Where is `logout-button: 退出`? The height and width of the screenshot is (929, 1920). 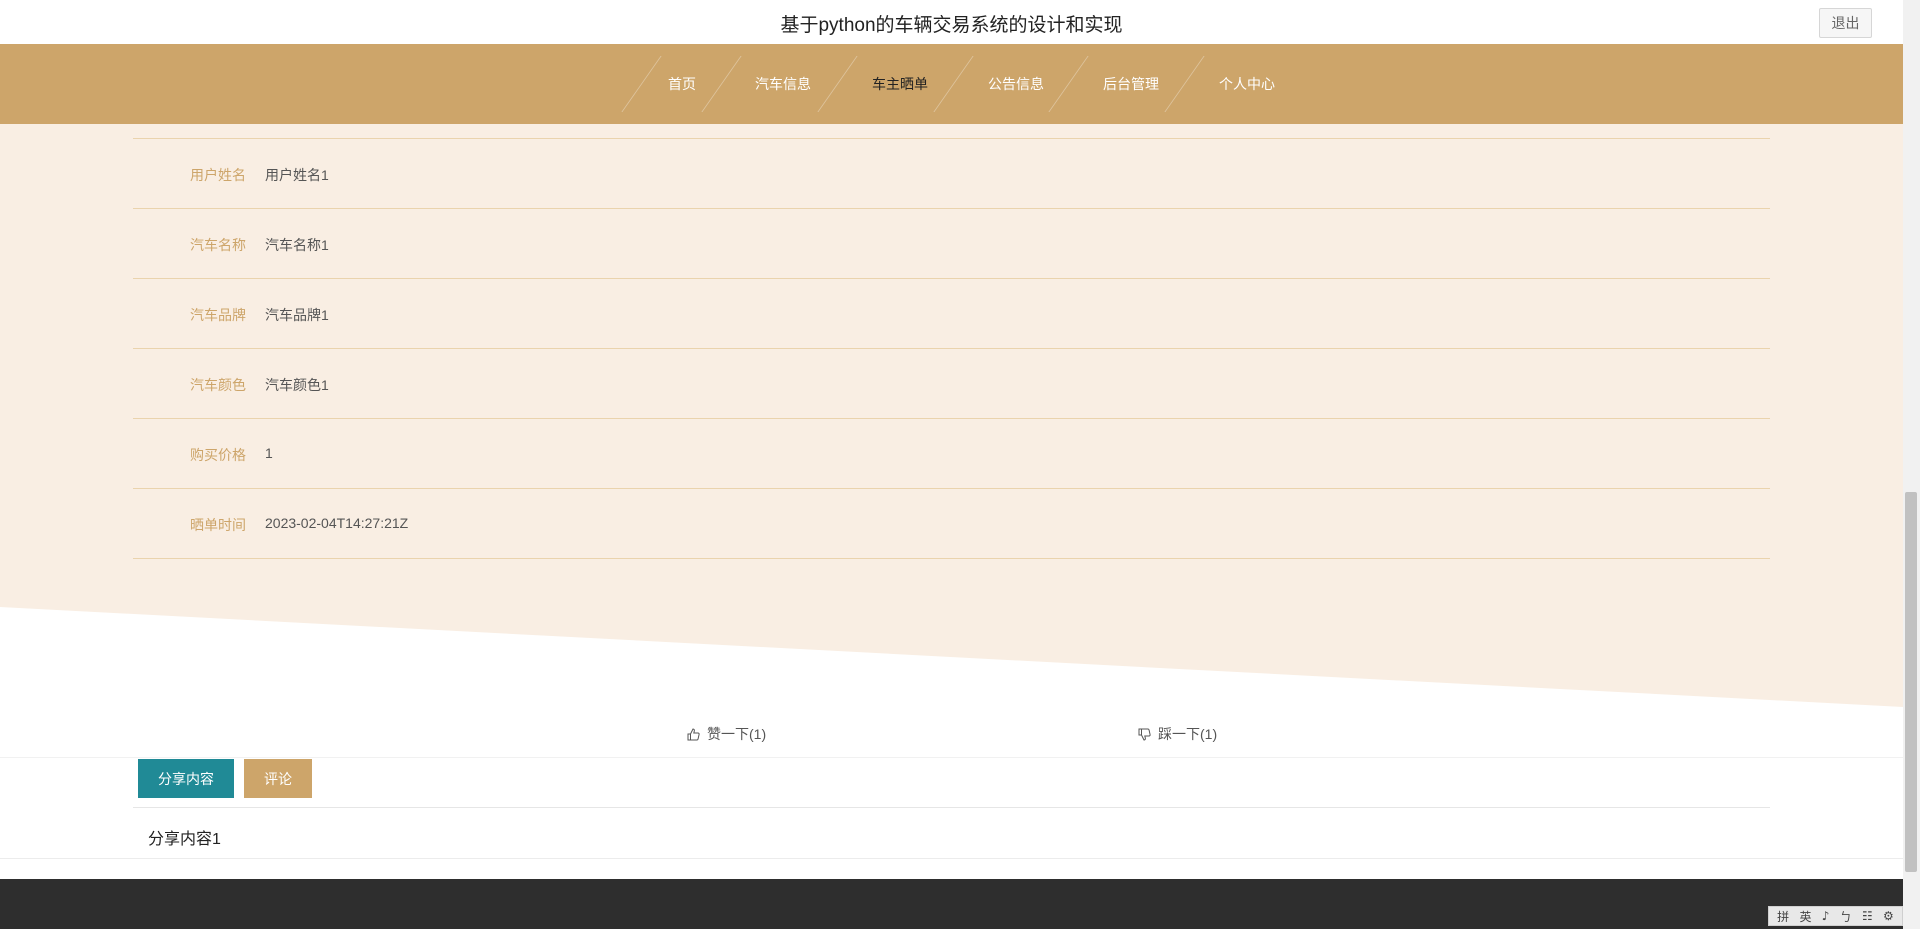
logout-button: 退出 is located at coordinates (1845, 23).